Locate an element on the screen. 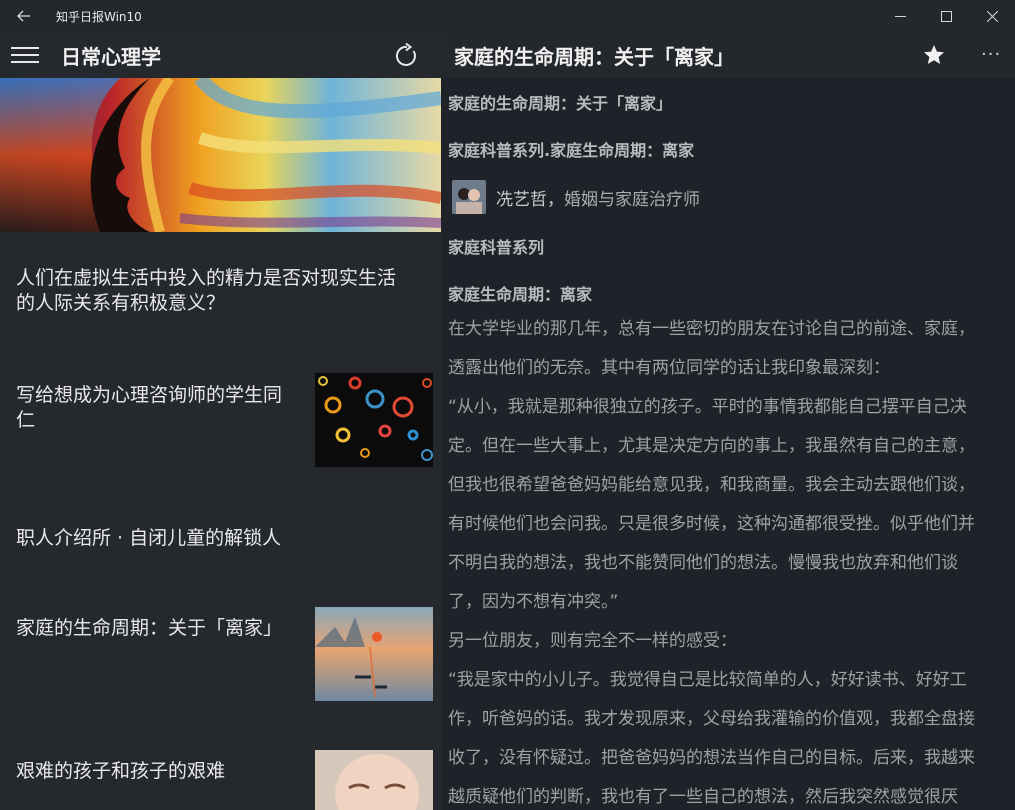  list-item: 职人介绍所 · 自闭儿童的解锁人 is located at coordinates (148, 538).